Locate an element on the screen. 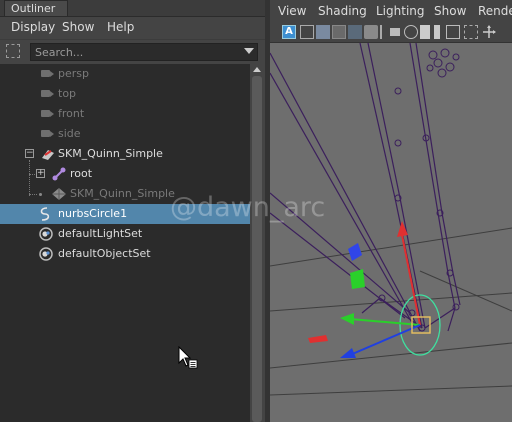  item-label: defaultObjectSet is located at coordinates (104, 253).